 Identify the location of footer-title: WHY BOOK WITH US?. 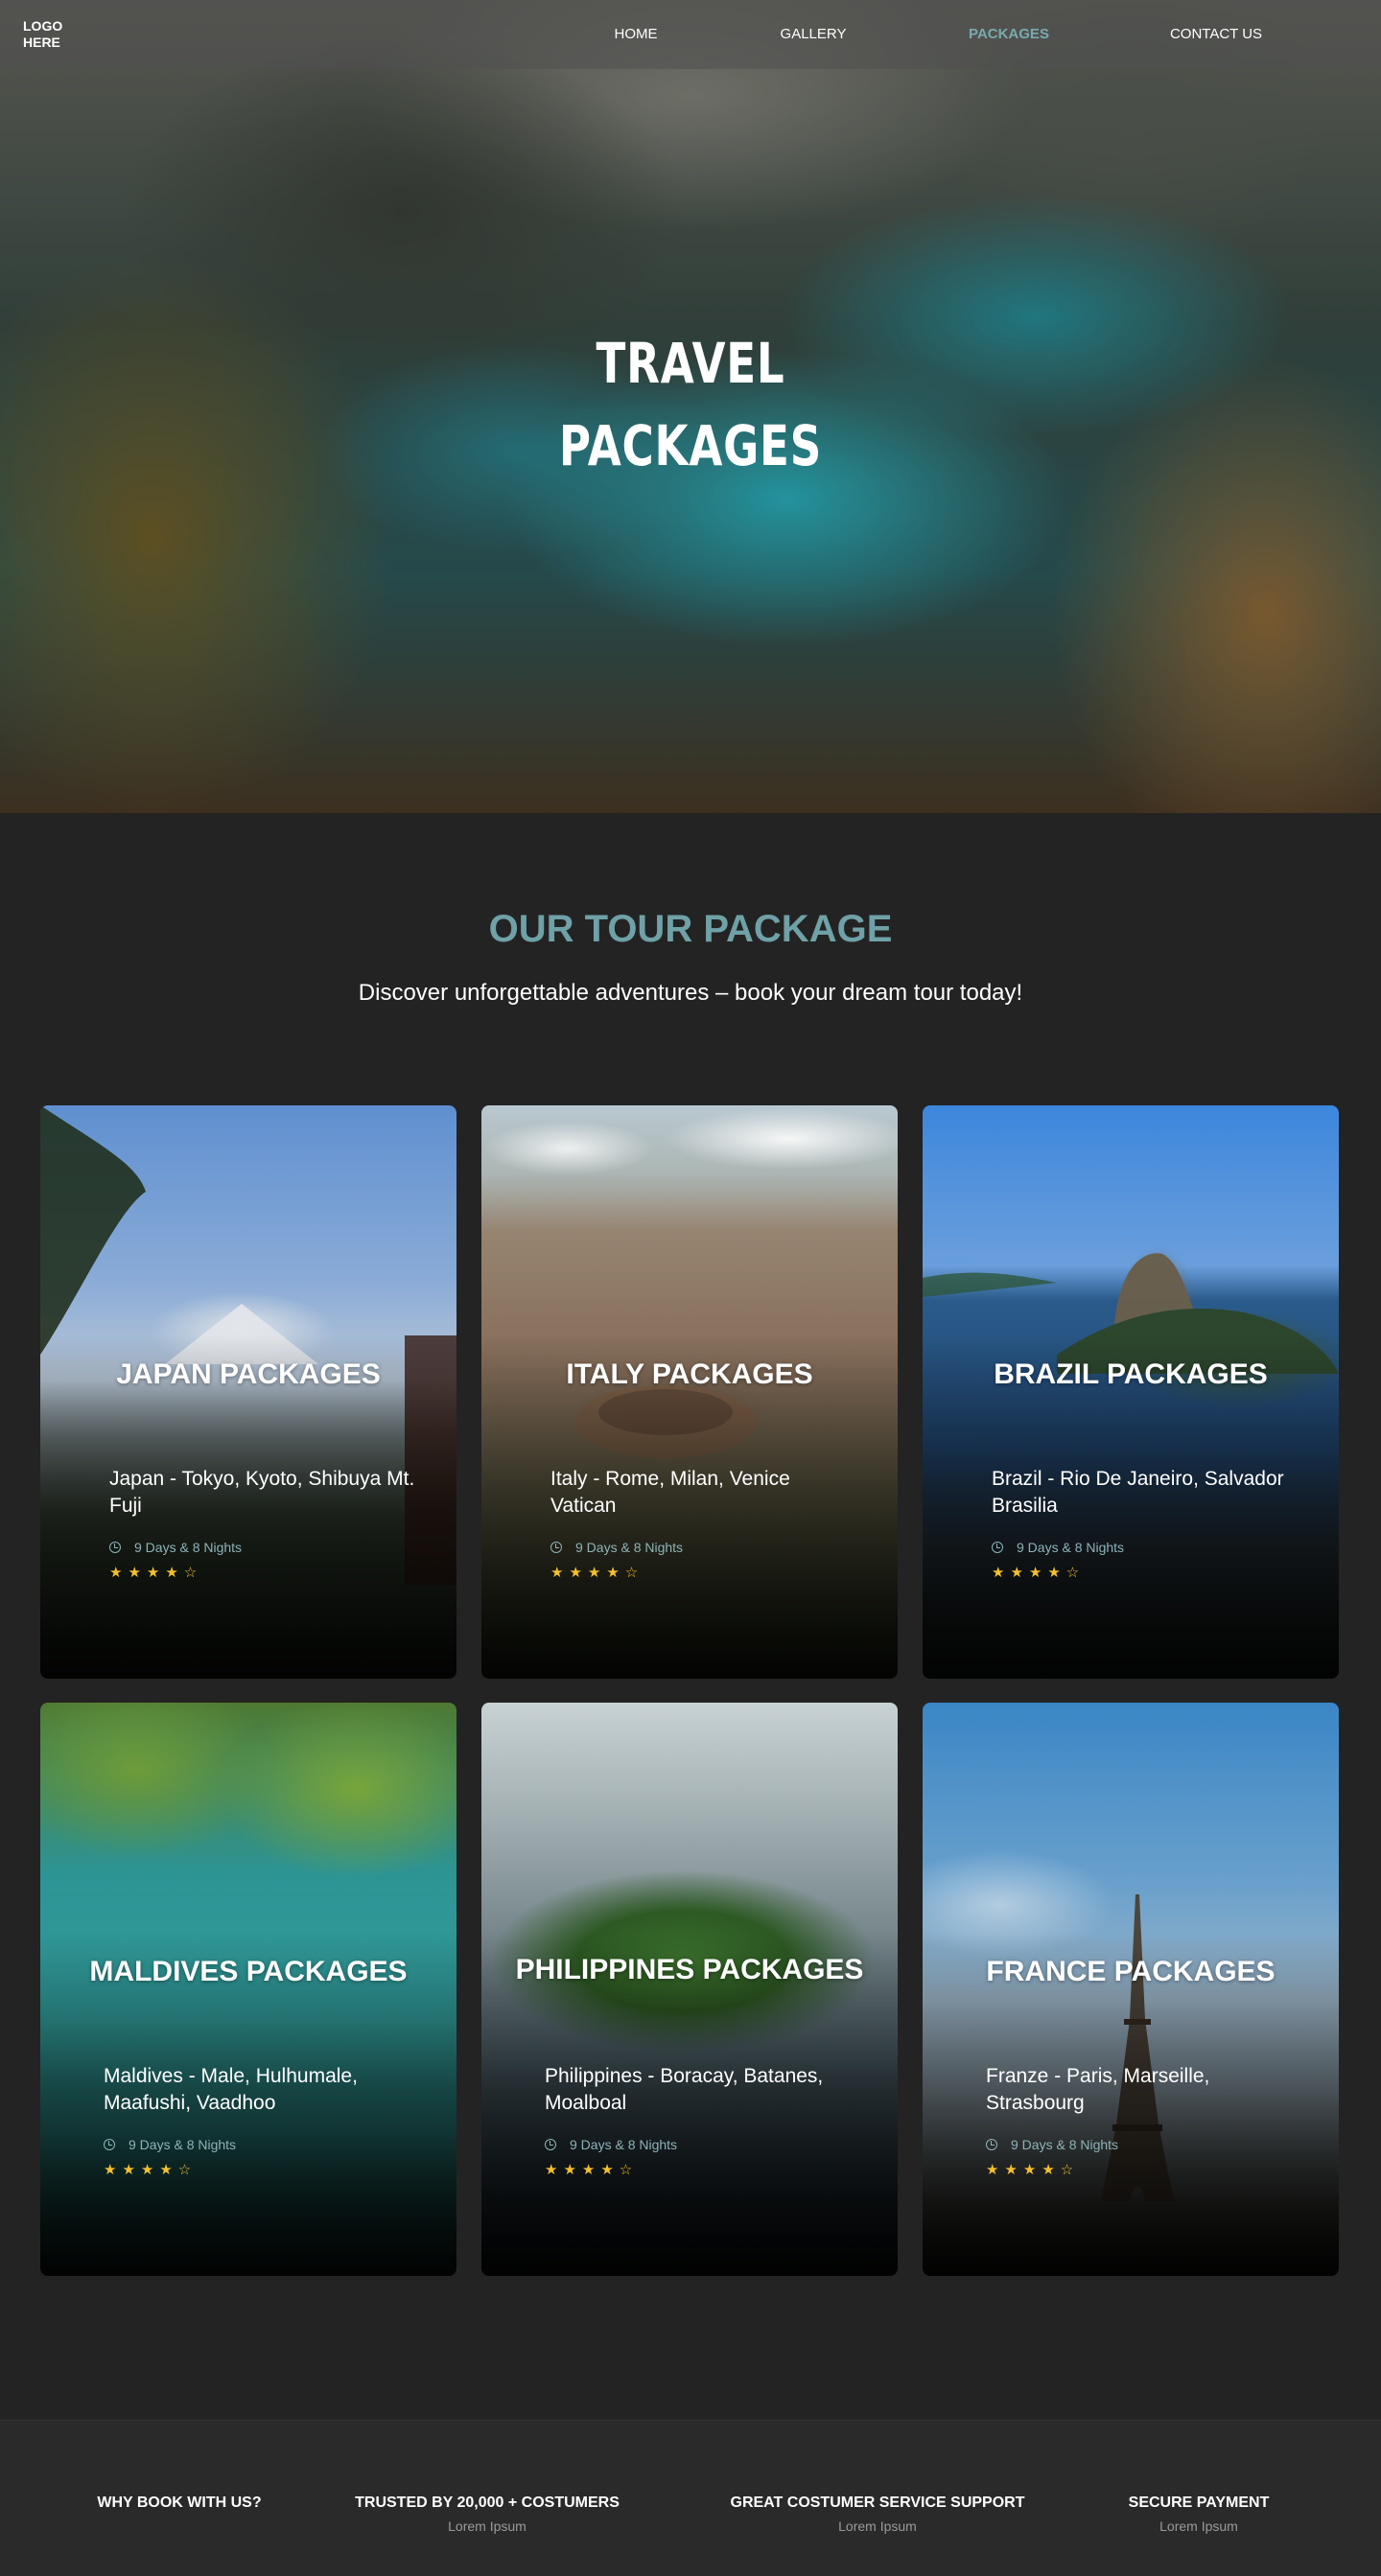
(179, 2503).